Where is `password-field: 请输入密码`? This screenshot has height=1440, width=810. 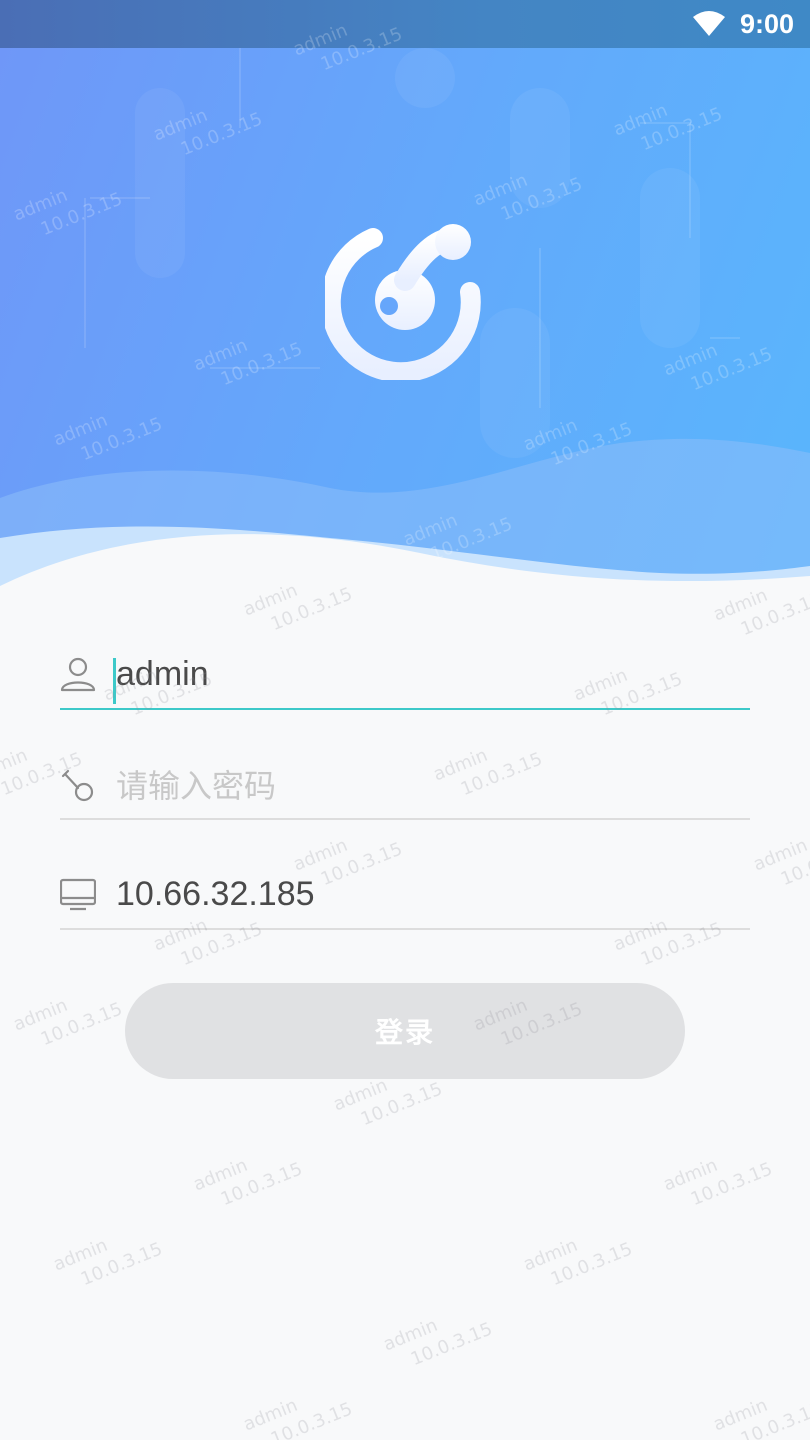 password-field: 请输入密码 is located at coordinates (405, 785).